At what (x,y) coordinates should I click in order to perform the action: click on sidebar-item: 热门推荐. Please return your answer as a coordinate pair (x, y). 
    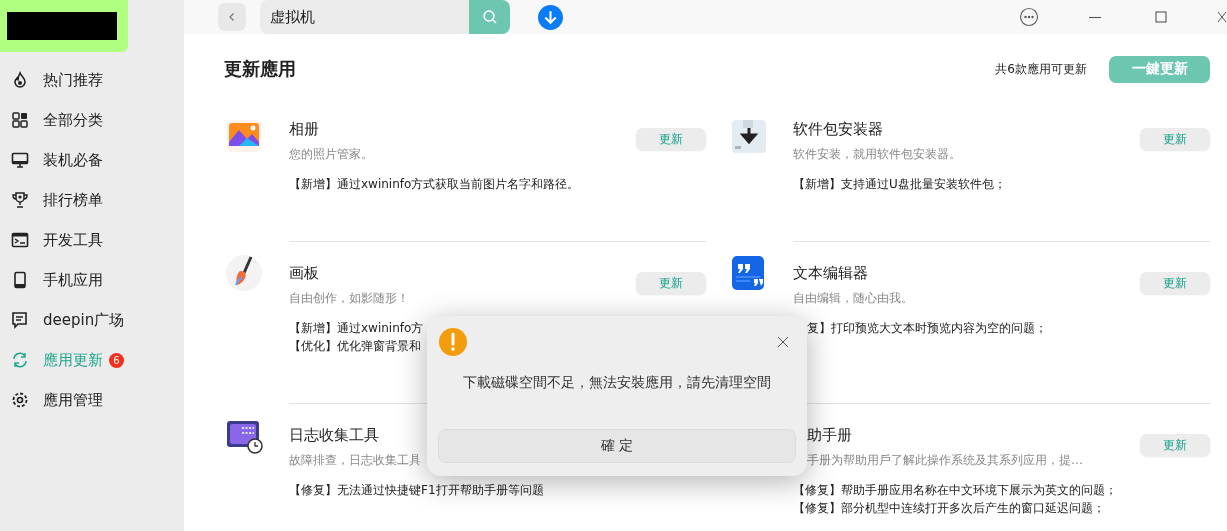
    Looking at the image, I should click on (92, 80).